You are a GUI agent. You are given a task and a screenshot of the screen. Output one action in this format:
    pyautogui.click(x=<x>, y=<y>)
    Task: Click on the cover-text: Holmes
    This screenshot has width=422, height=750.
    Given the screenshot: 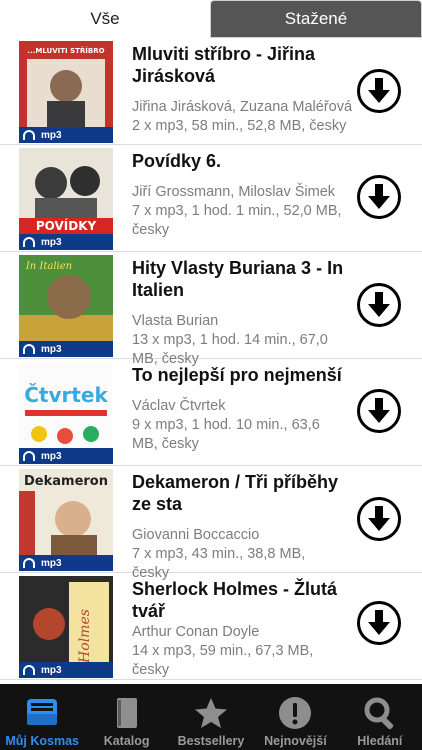 What is the action you would take?
    pyautogui.click(x=85, y=636)
    